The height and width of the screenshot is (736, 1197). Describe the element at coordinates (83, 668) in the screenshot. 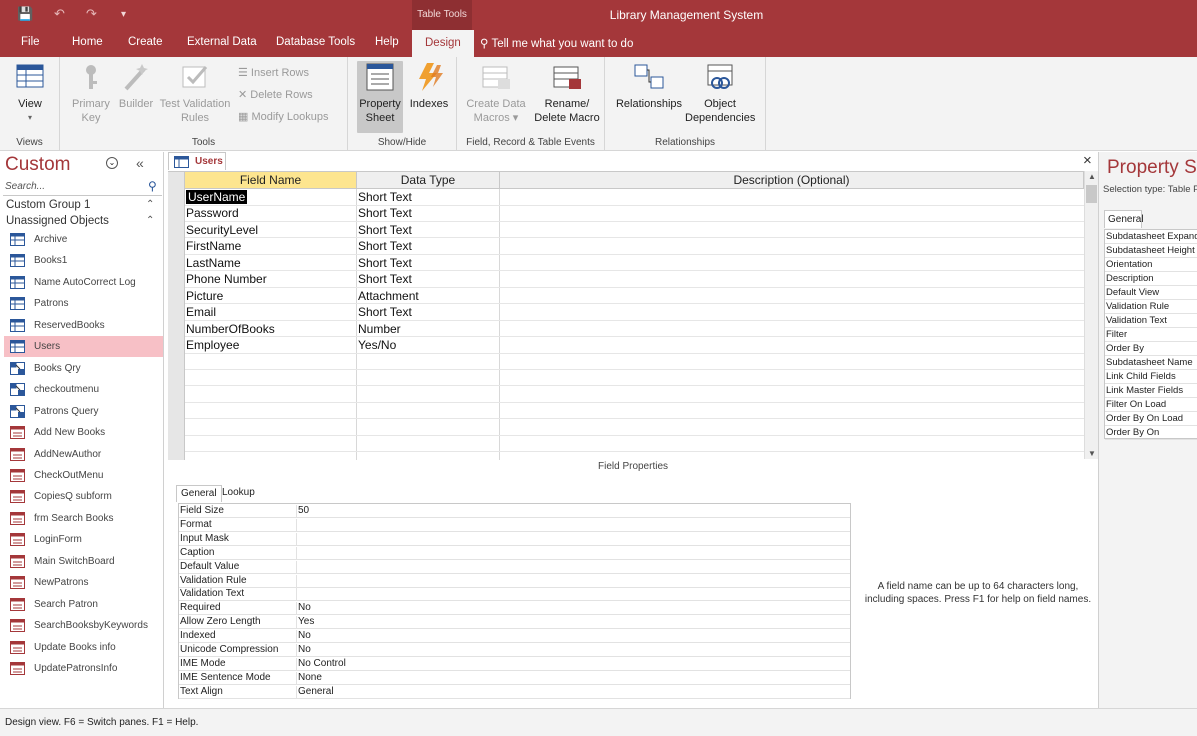

I see `nav-item-updatepatronsinfo: UpdatePatronsInfo` at that location.